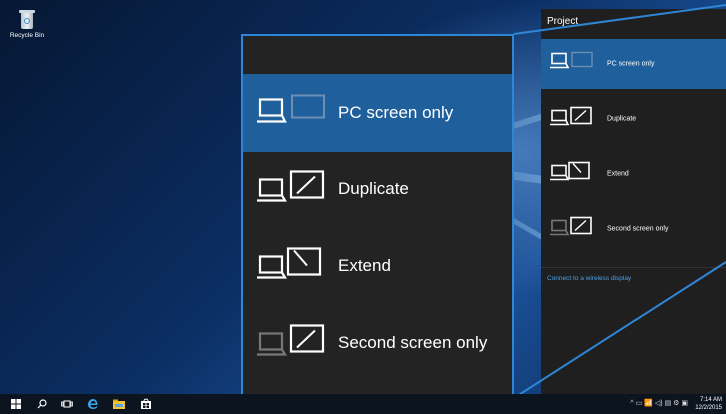 The width and height of the screenshot is (726, 414). I want to click on zoom-option-second-screen-only: Second screen only, so click(377, 343).